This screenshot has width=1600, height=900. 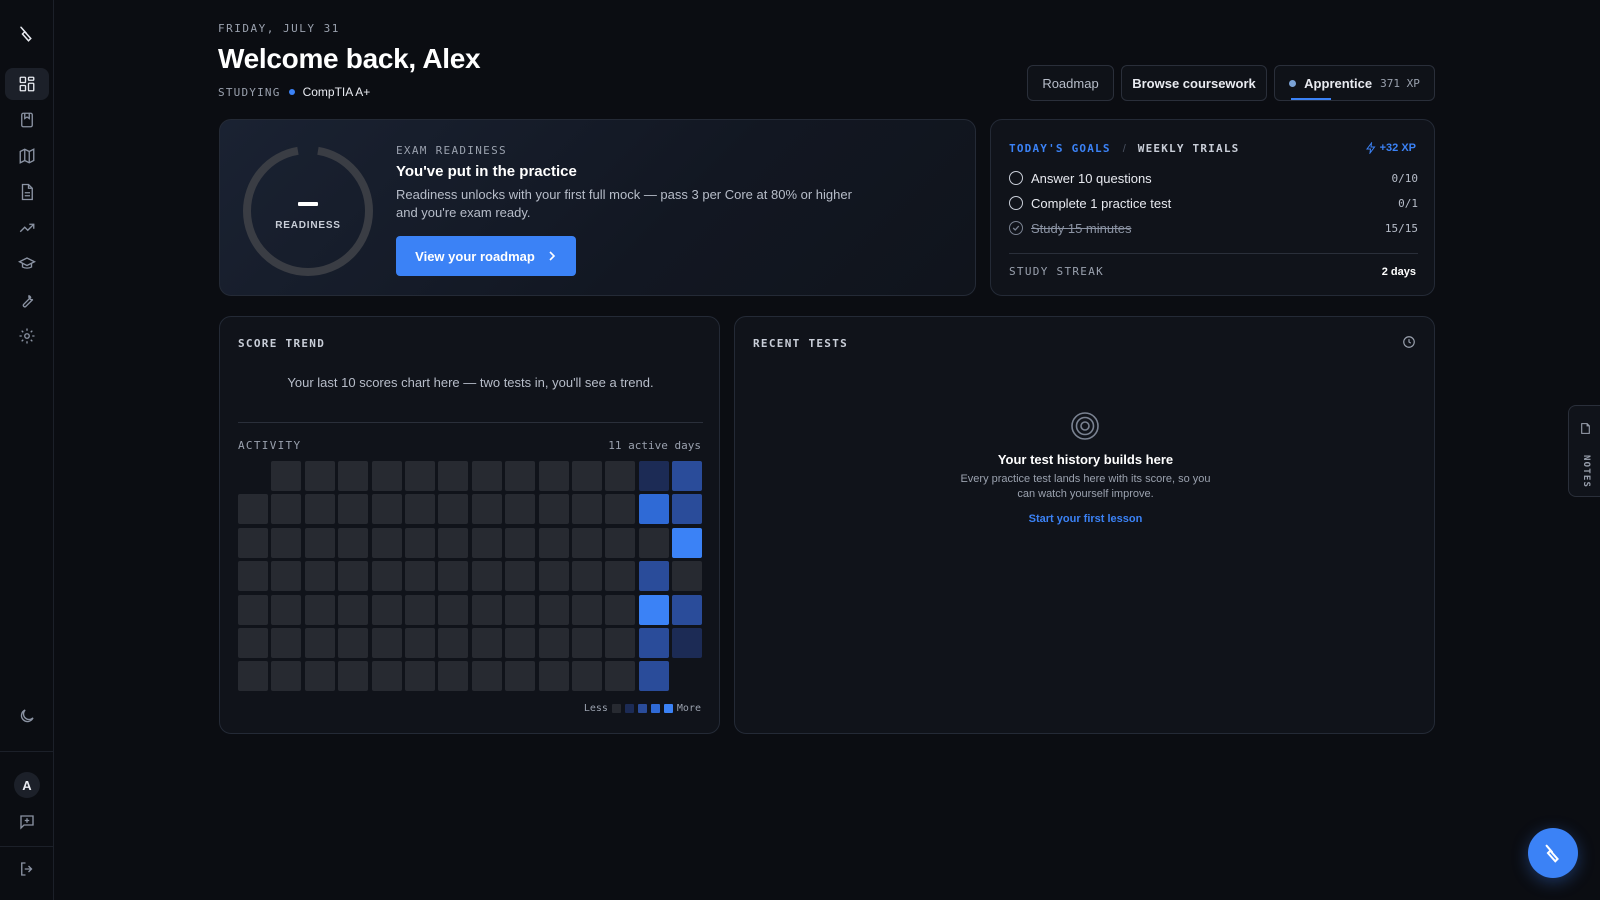 I want to click on logout-button, so click(x=27, y=869).